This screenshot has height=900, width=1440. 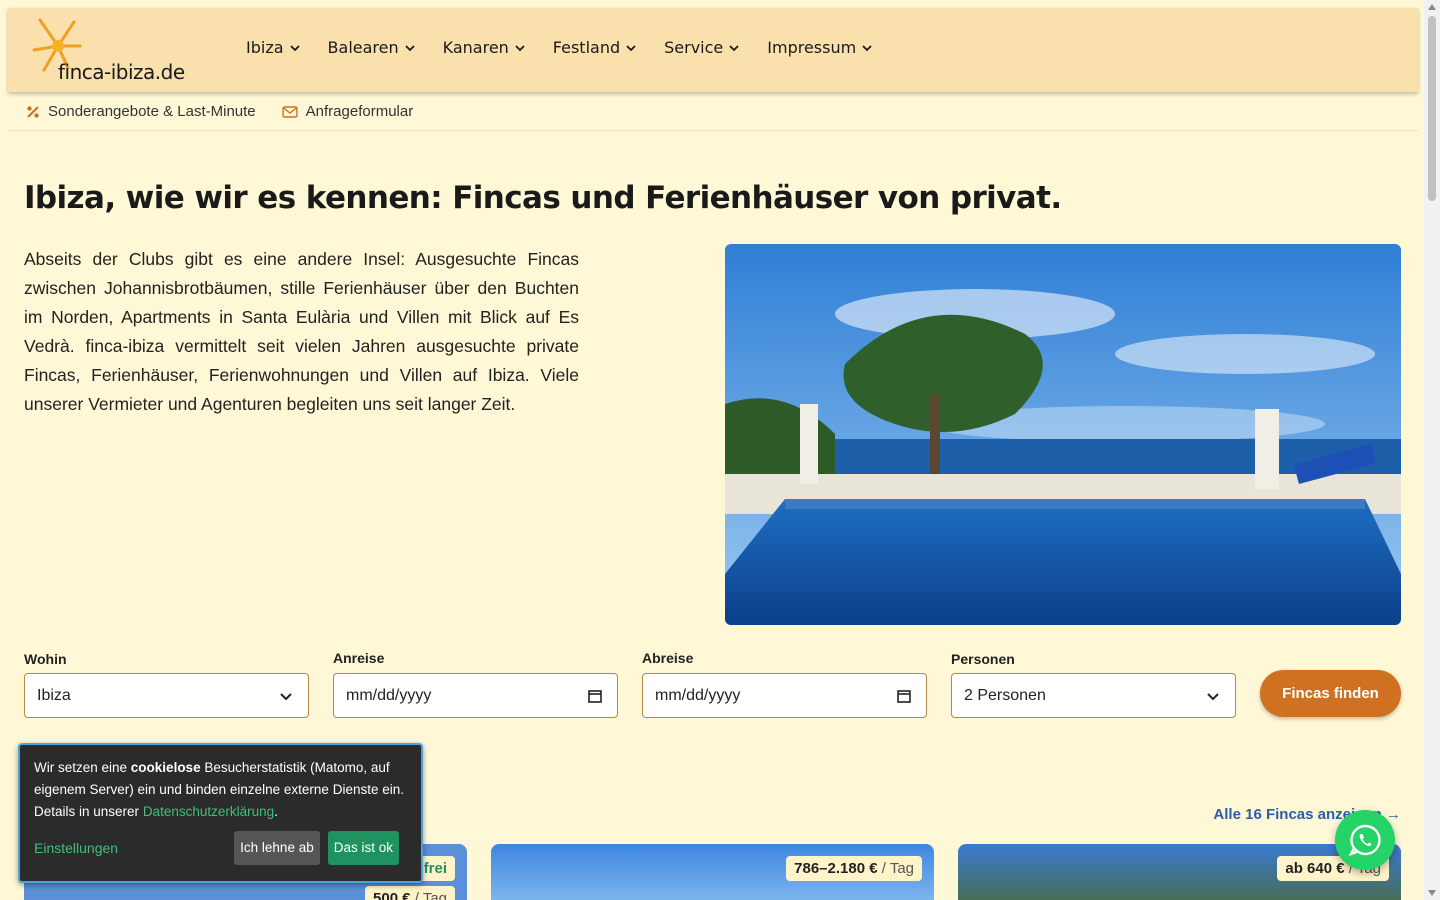 I want to click on special-offers-label: Sonderangebote & Last-Minute, so click(x=152, y=111).